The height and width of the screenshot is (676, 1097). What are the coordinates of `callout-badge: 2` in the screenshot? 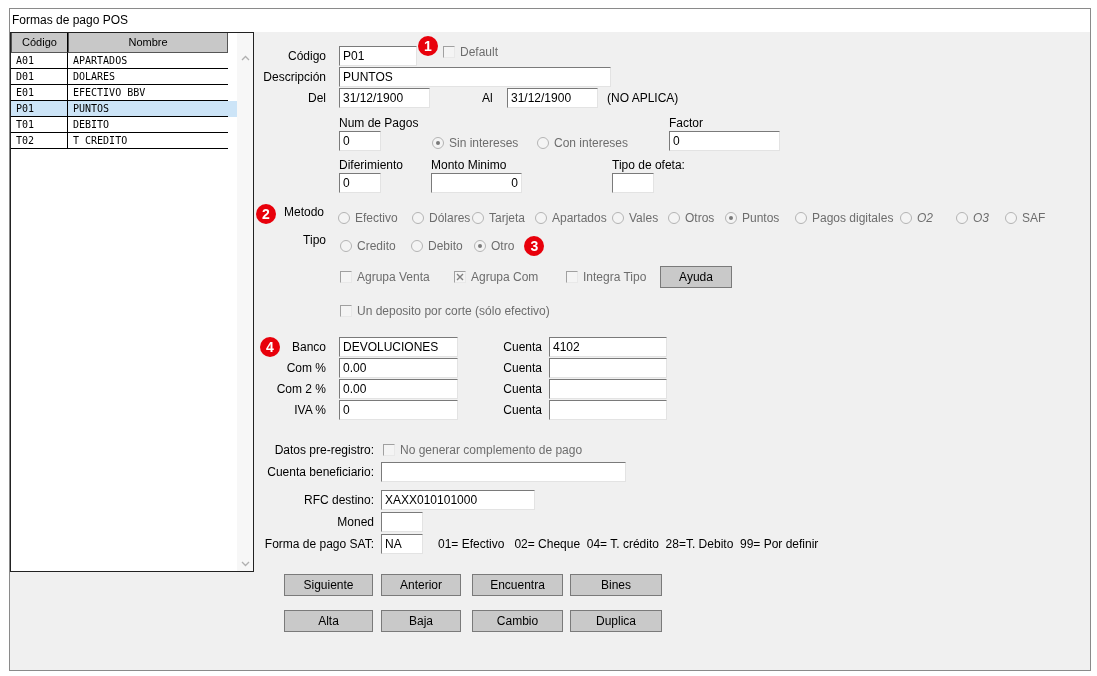 It's located at (266, 213).